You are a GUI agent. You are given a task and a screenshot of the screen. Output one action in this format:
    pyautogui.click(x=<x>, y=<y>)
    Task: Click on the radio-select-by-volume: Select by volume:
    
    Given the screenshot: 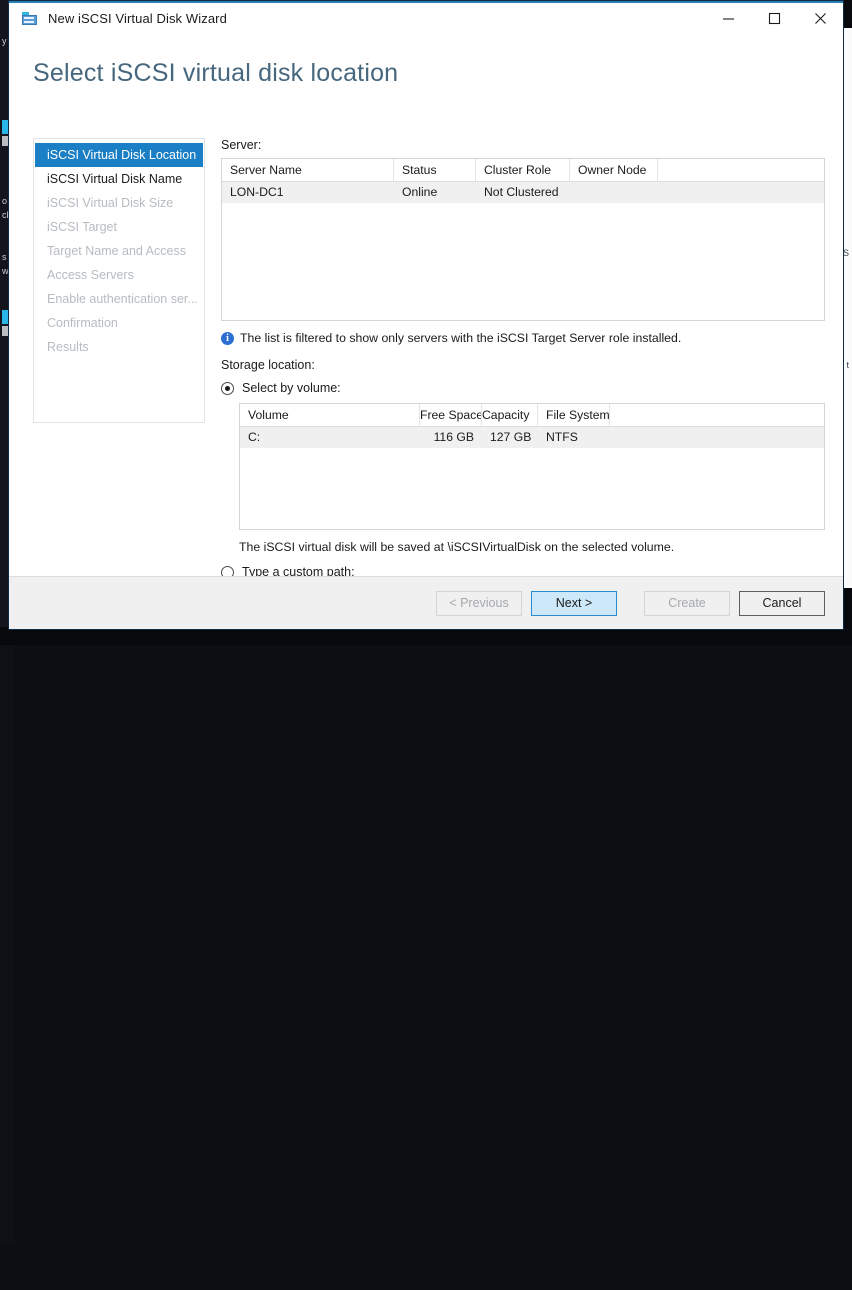 What is the action you would take?
    pyautogui.click(x=527, y=388)
    